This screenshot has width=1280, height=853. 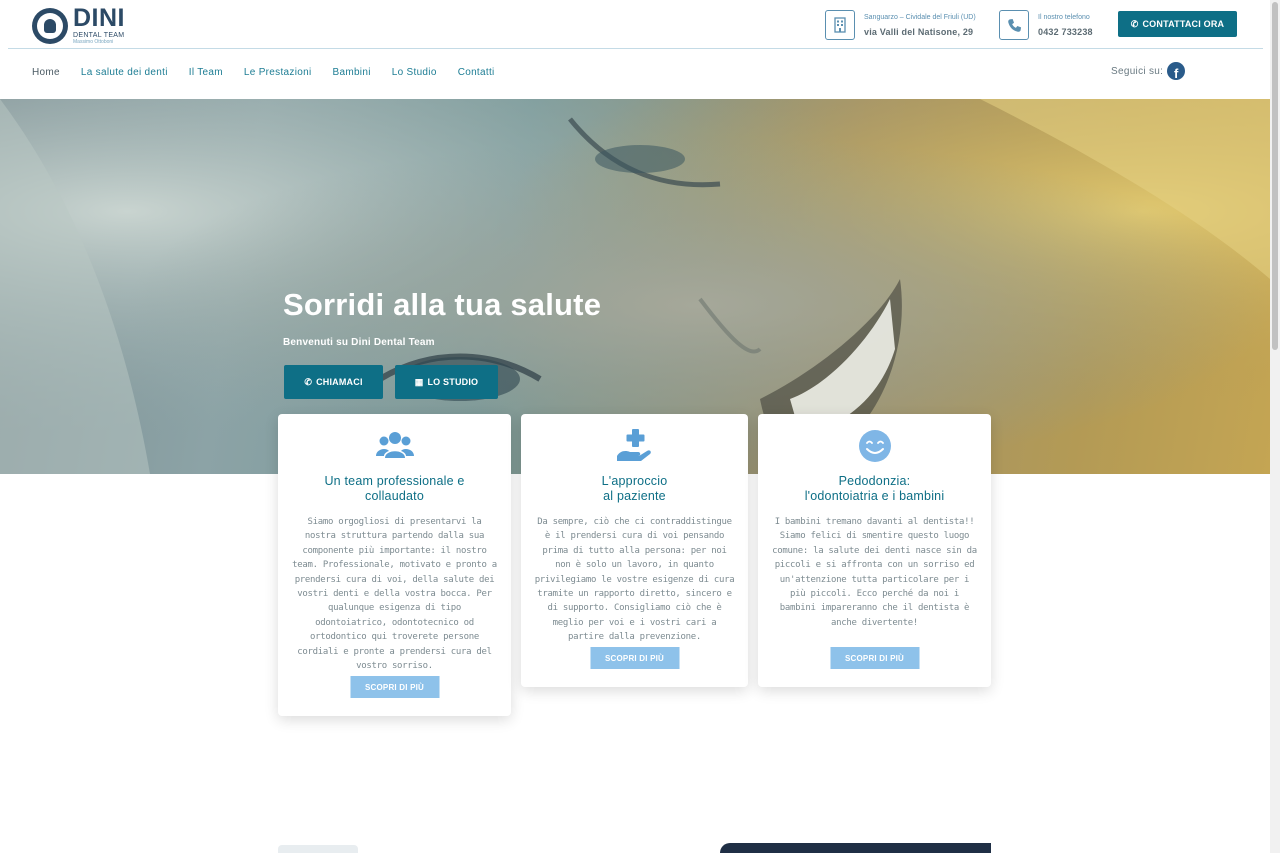 I want to click on header-divider, so click(x=635, y=48).